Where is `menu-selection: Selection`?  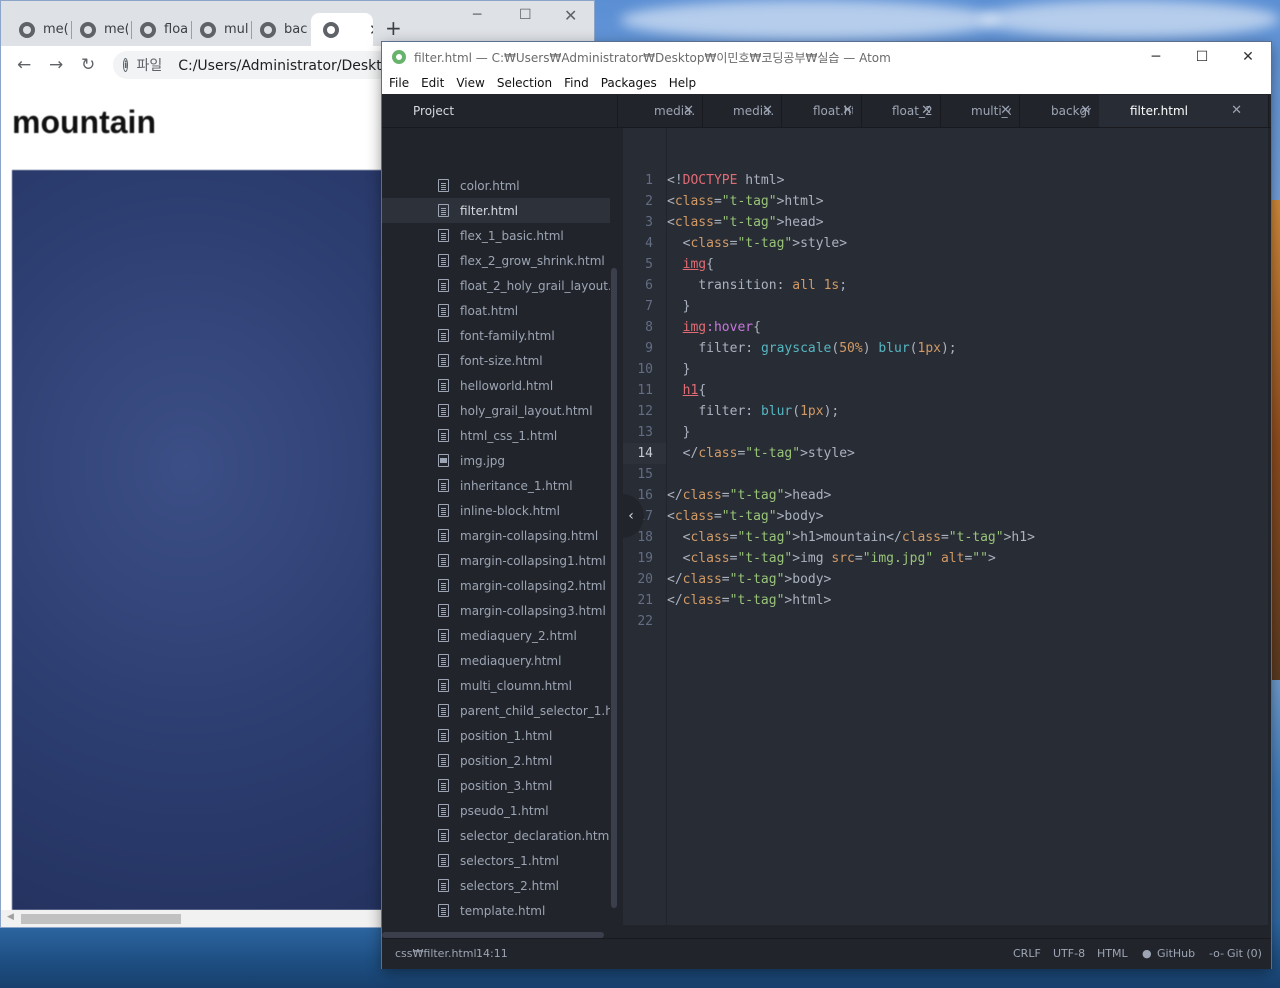 menu-selection: Selection is located at coordinates (524, 83).